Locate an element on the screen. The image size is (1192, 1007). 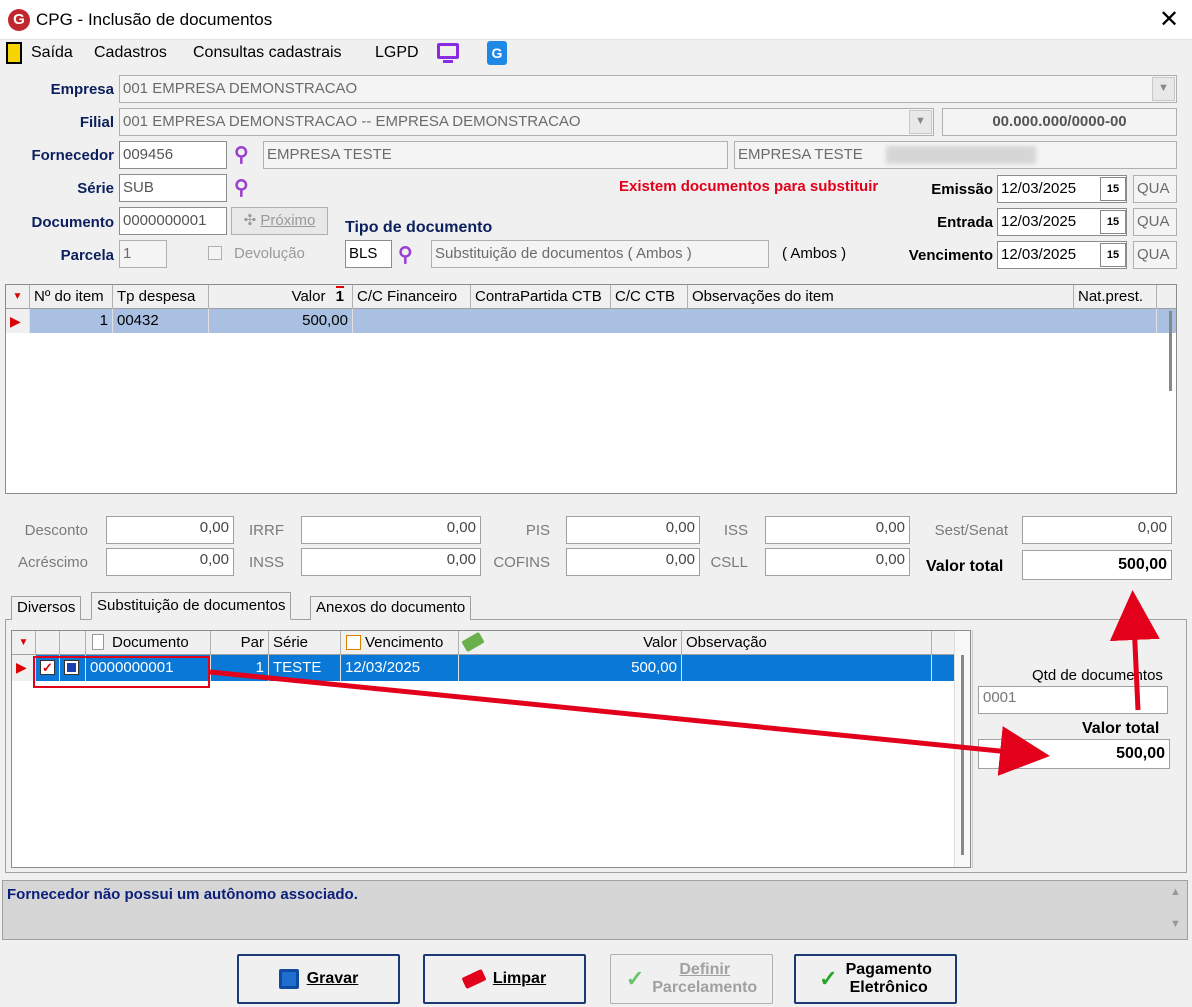
arrow-to-total is located at coordinates (629, 722).